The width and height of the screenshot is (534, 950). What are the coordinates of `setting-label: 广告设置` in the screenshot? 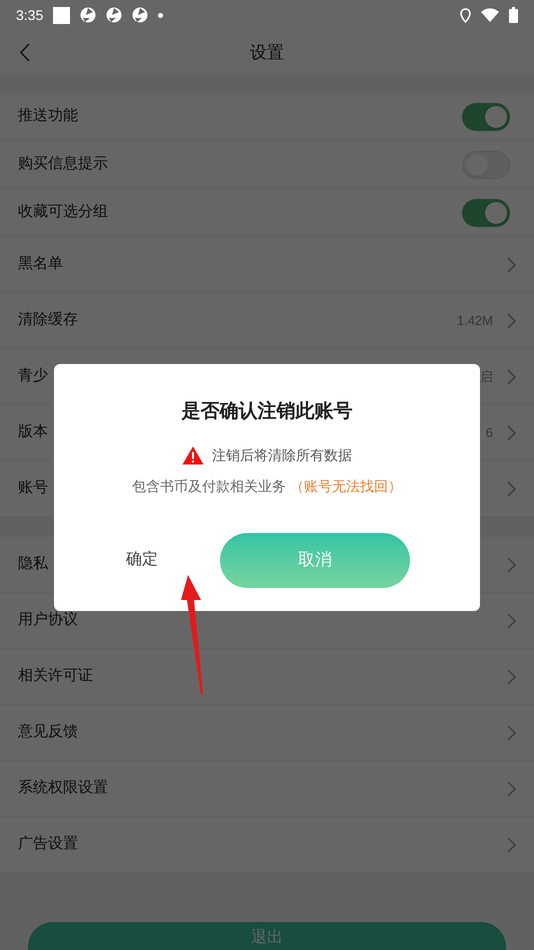 It's located at (48, 844).